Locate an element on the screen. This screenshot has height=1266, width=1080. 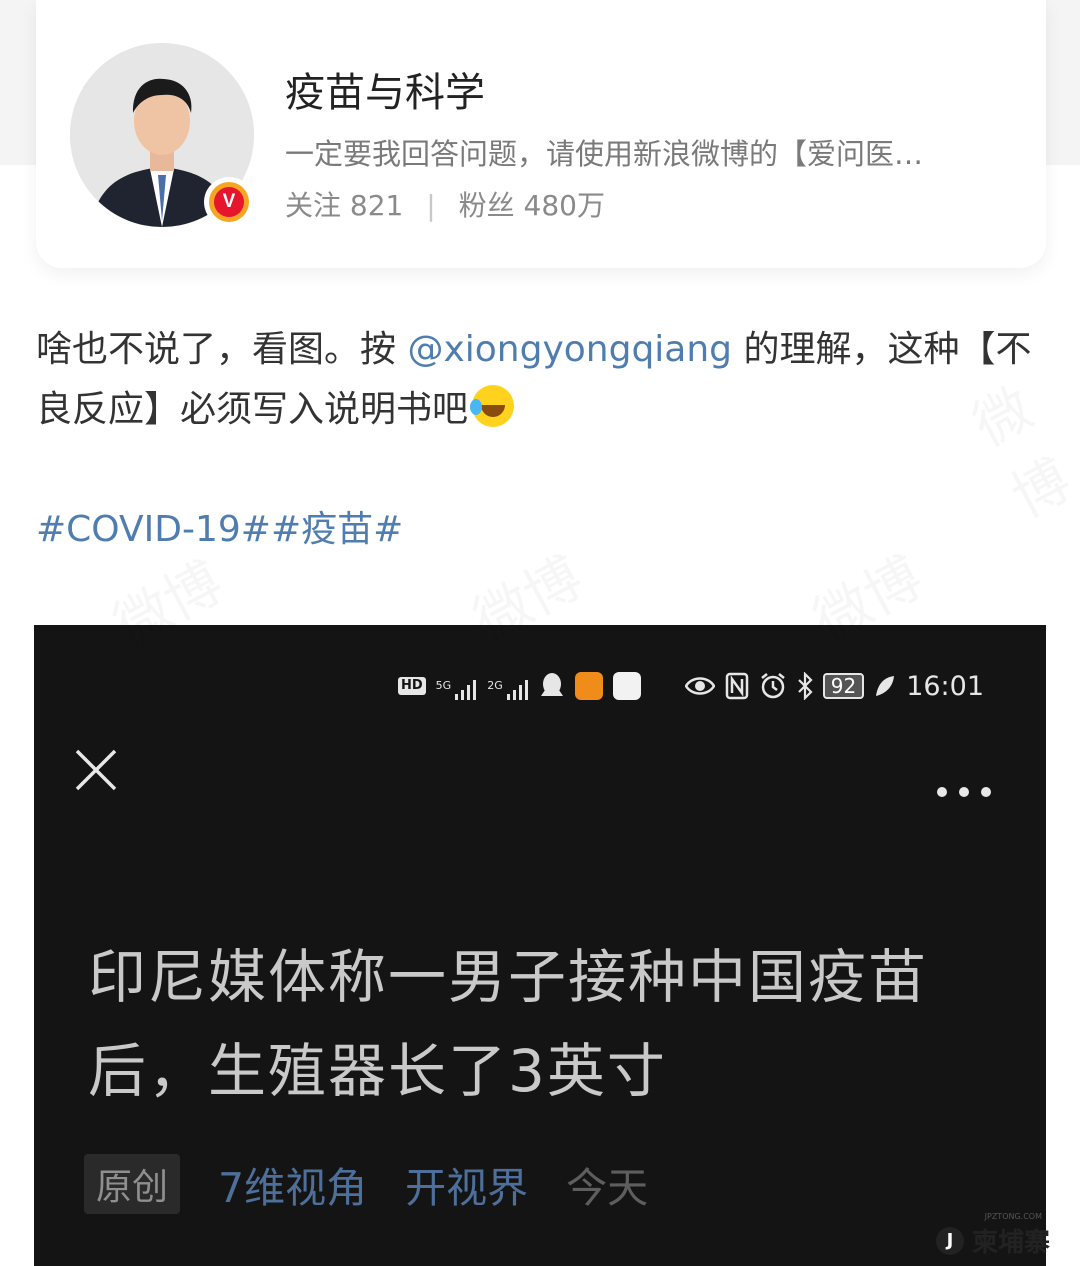
following-count: 821 is located at coordinates (376, 205).